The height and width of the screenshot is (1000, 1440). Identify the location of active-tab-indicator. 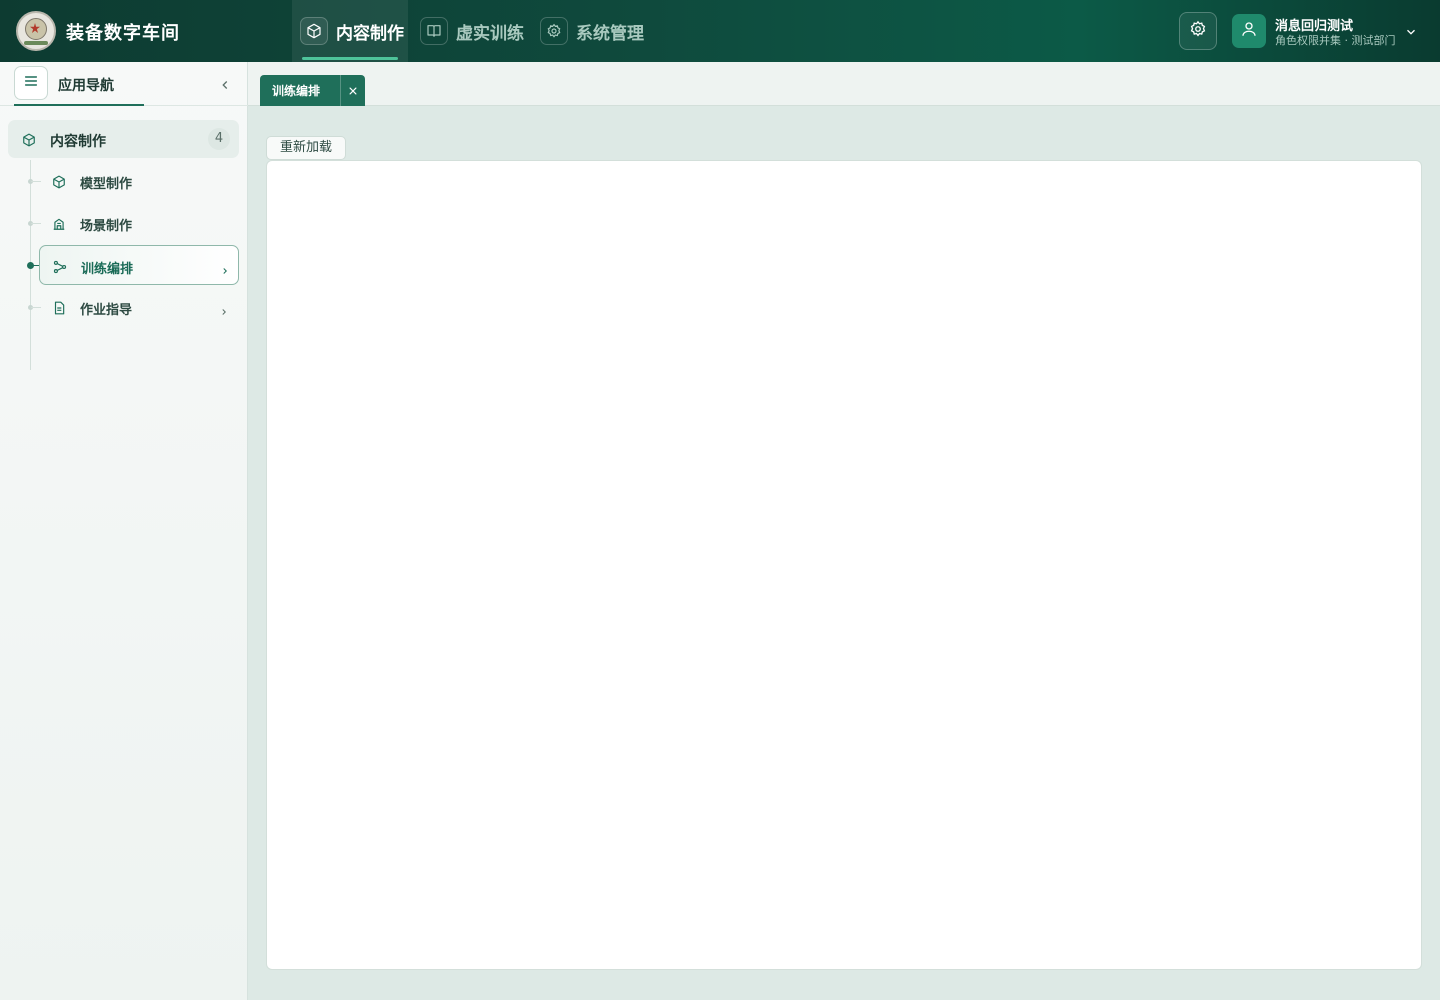
(350, 58).